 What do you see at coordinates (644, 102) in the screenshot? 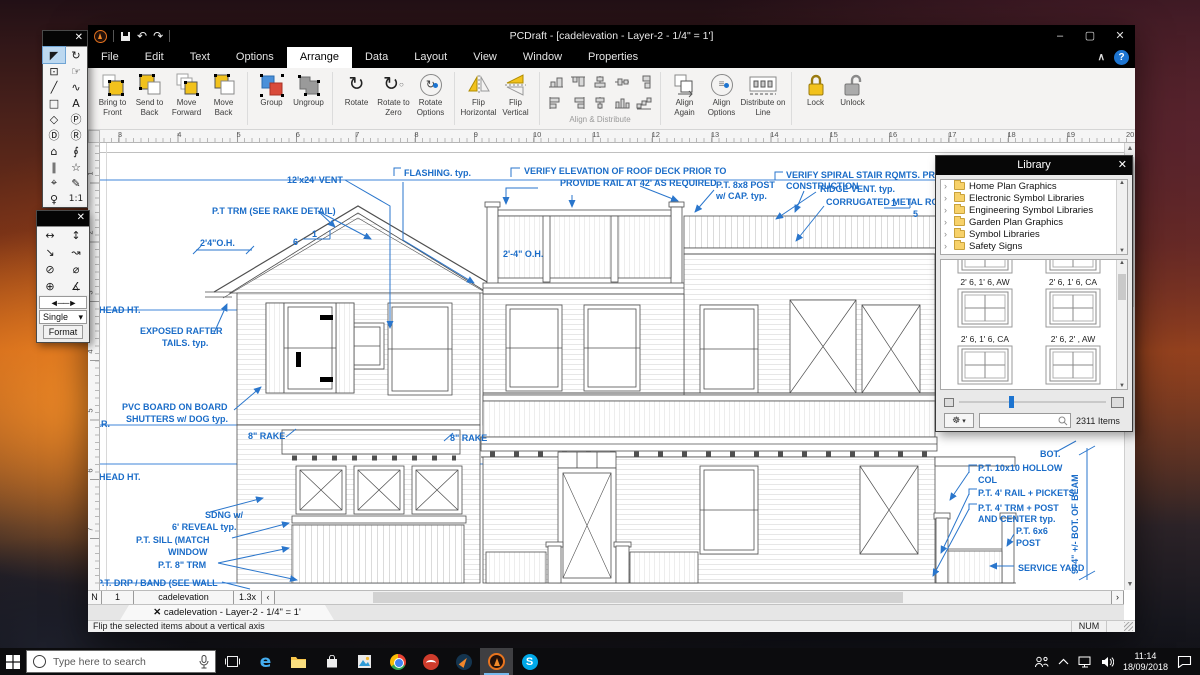
I see `distribute-stair-icon` at bounding box center [644, 102].